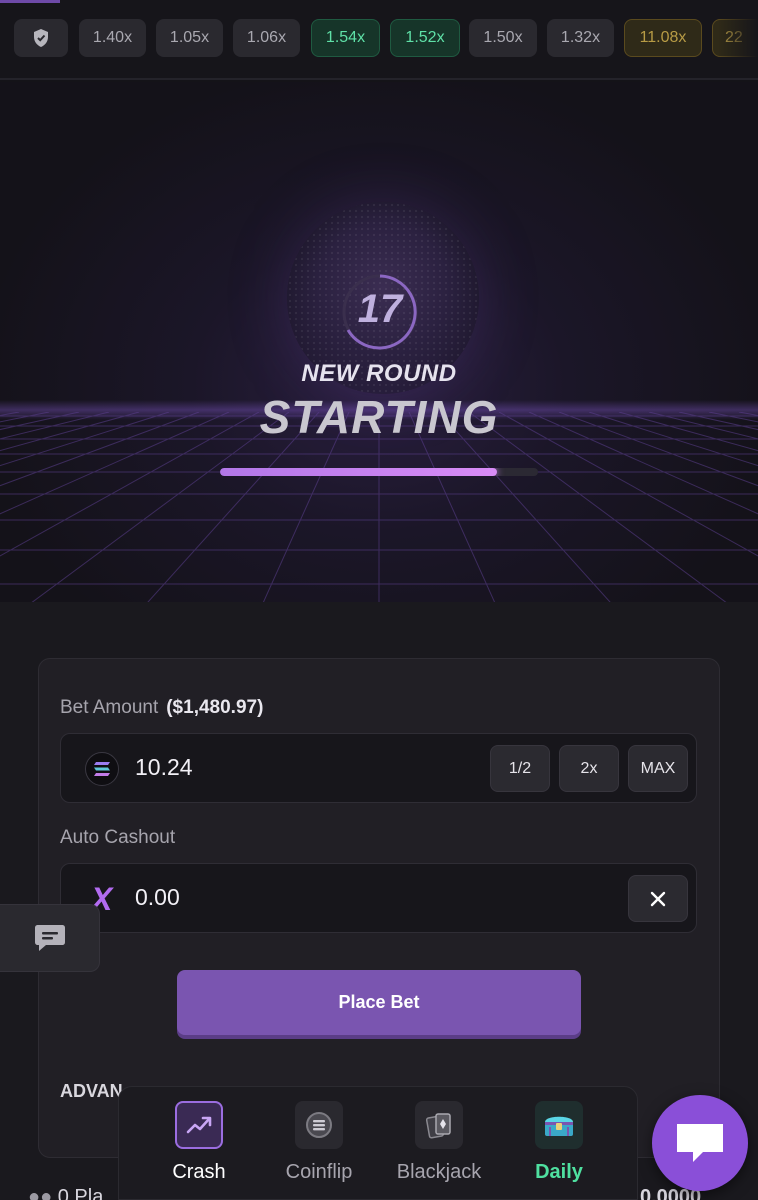 Image resolution: width=758 pixels, height=1200 pixels. I want to click on players-count: ●● 0 Pla, so click(65, 1193).